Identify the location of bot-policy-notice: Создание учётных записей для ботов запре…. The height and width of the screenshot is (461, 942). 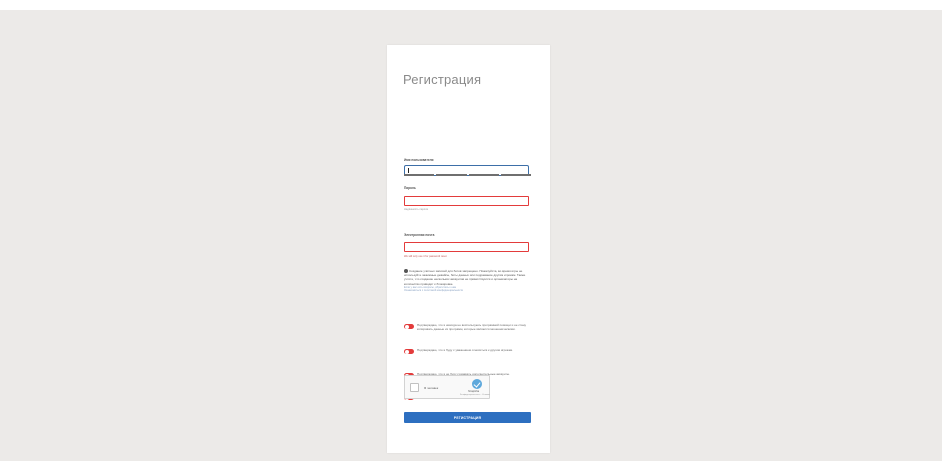
(468, 281).